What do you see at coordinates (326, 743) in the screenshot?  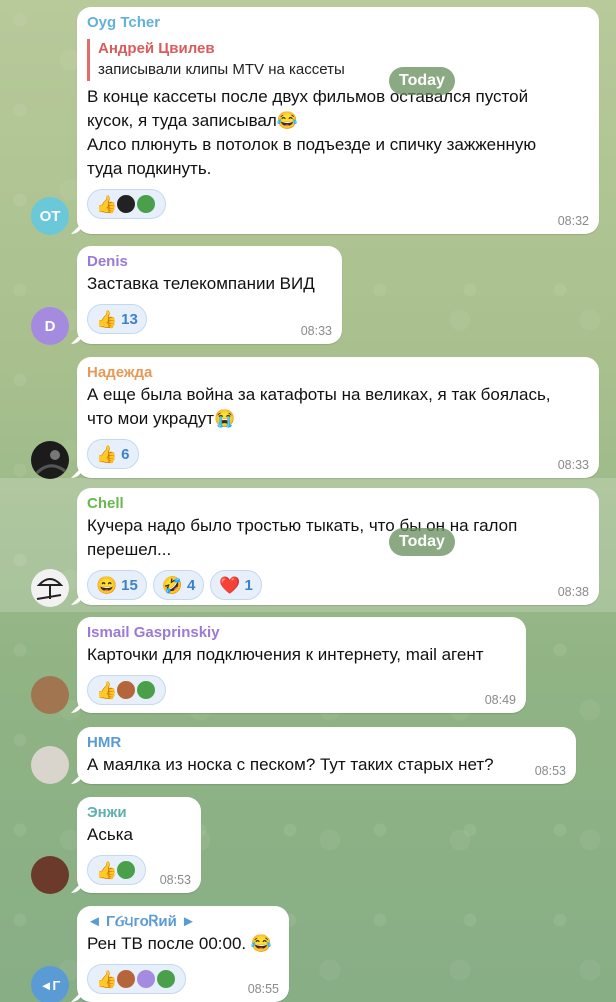 I see `sender-name: HMR` at bounding box center [326, 743].